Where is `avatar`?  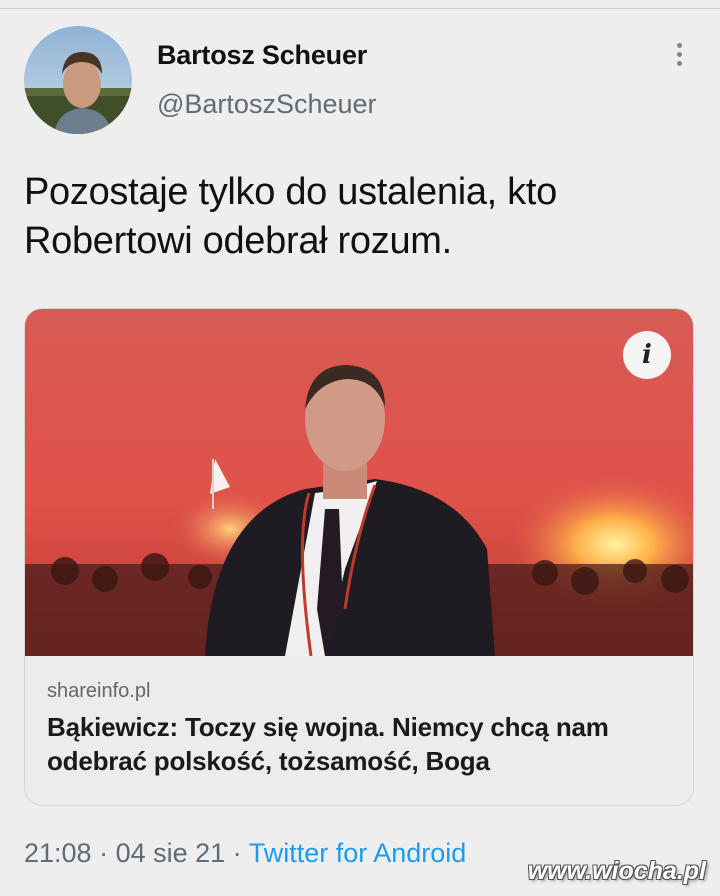
avatar is located at coordinates (78, 80).